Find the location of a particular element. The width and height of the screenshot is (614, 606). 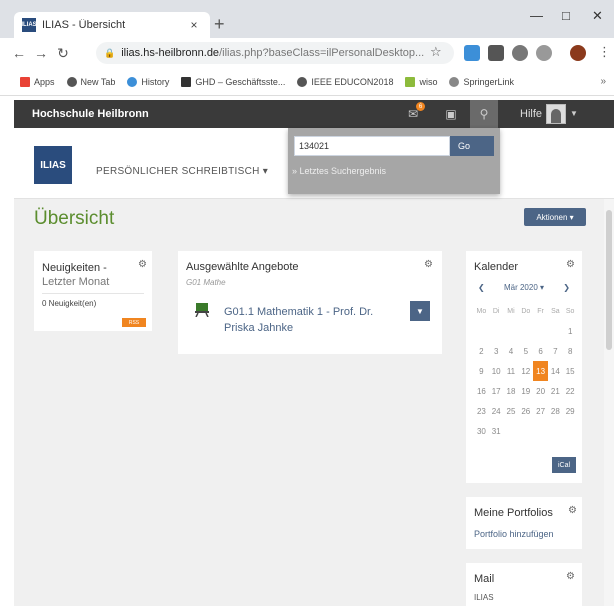

calendar-day: 13 is located at coordinates (540, 371).